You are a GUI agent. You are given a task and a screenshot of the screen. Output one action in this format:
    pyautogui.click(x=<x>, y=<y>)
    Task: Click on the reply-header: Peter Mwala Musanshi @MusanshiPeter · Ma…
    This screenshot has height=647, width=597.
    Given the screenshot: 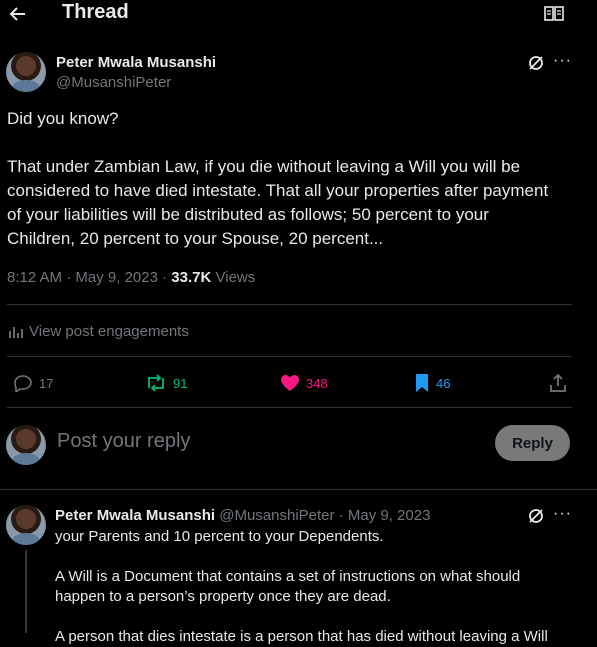 What is the action you would take?
    pyautogui.click(x=242, y=515)
    